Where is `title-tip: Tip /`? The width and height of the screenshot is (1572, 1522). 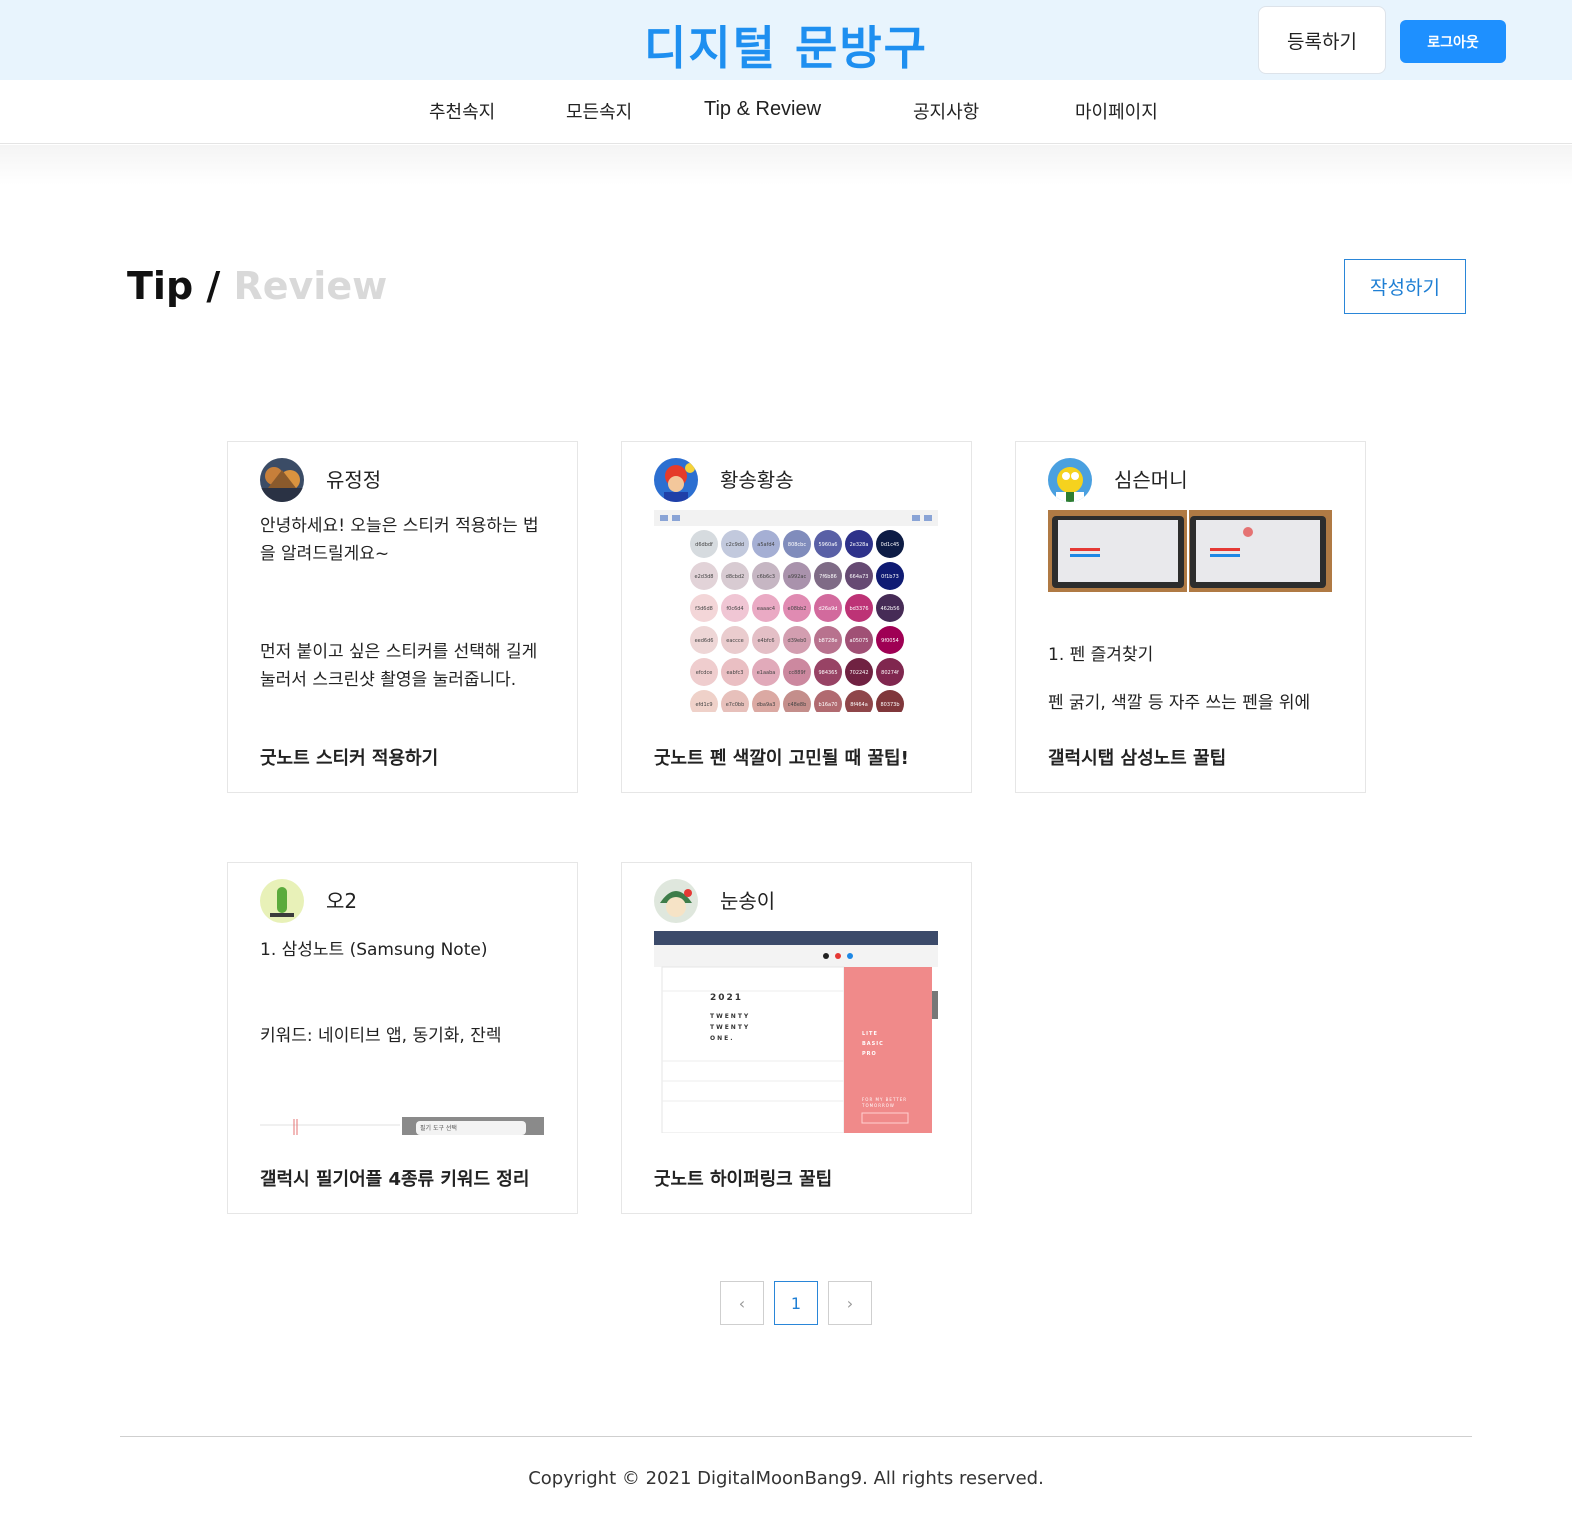
title-tip: Tip / is located at coordinates (174, 286).